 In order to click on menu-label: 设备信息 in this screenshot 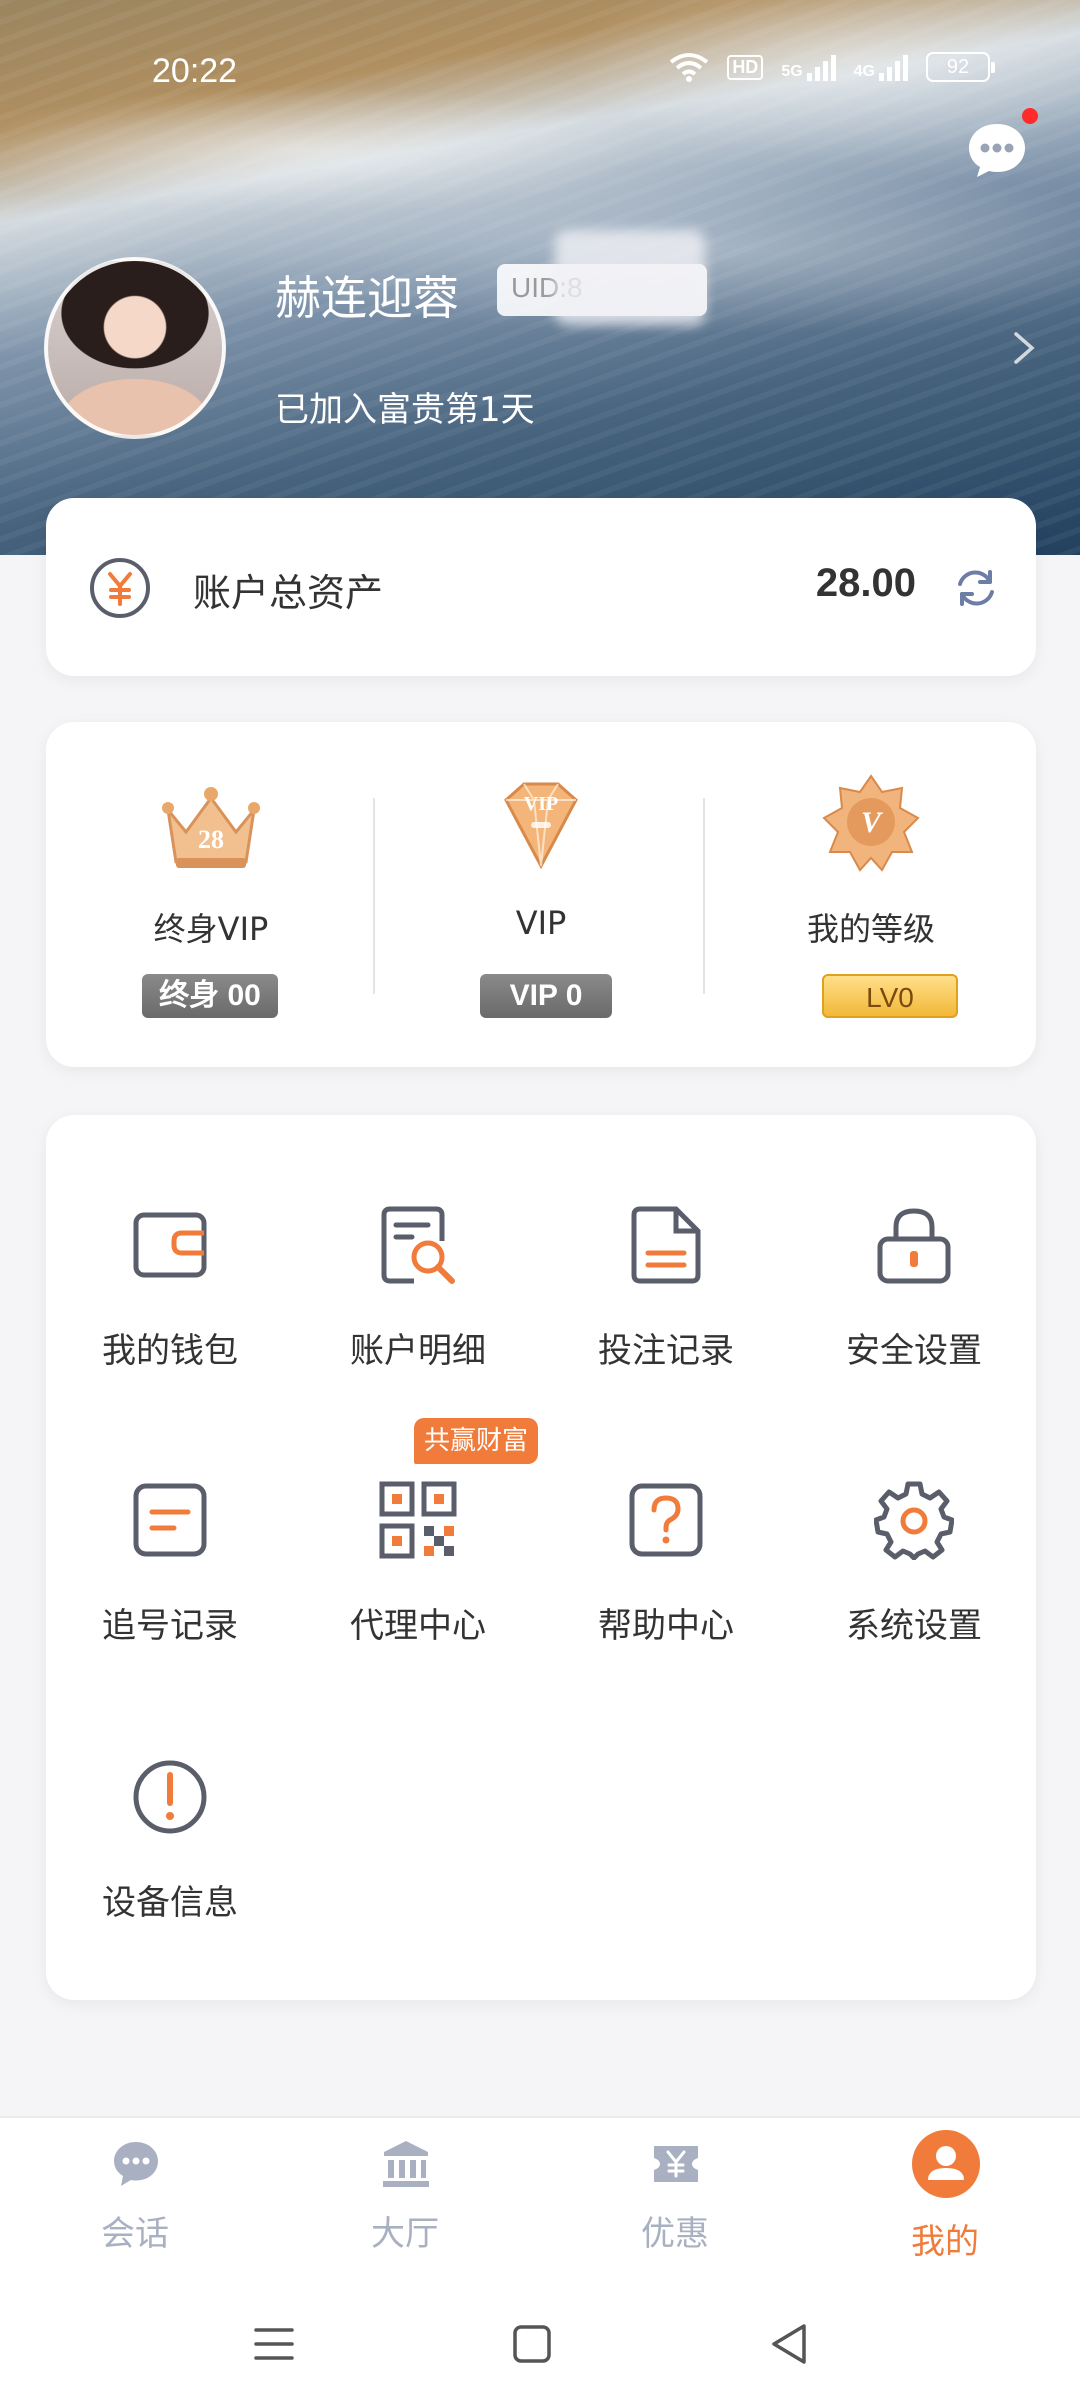, I will do `click(170, 1903)`.